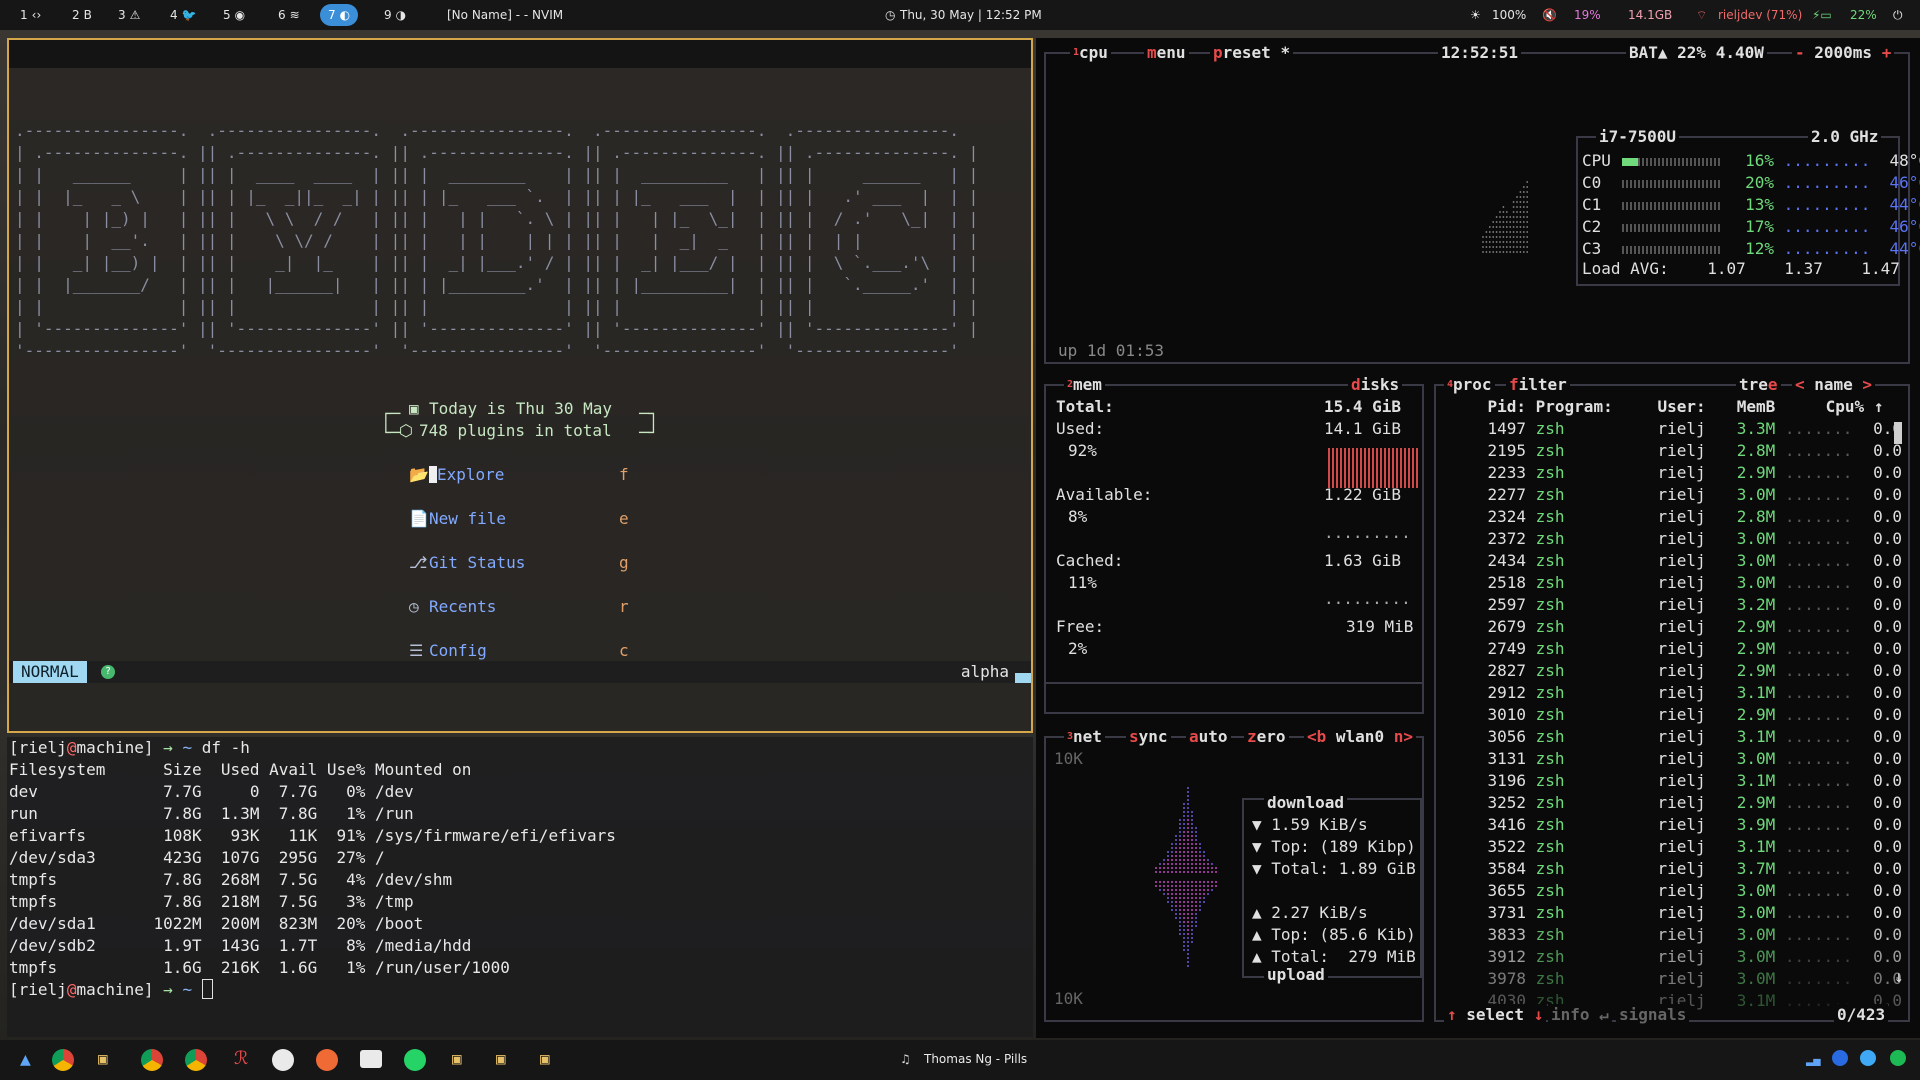 Image resolution: width=1920 pixels, height=1080 pixels. I want to click on process-row: 3010 zsh rielj 2.9M ....... 0.0, so click(1674, 715).